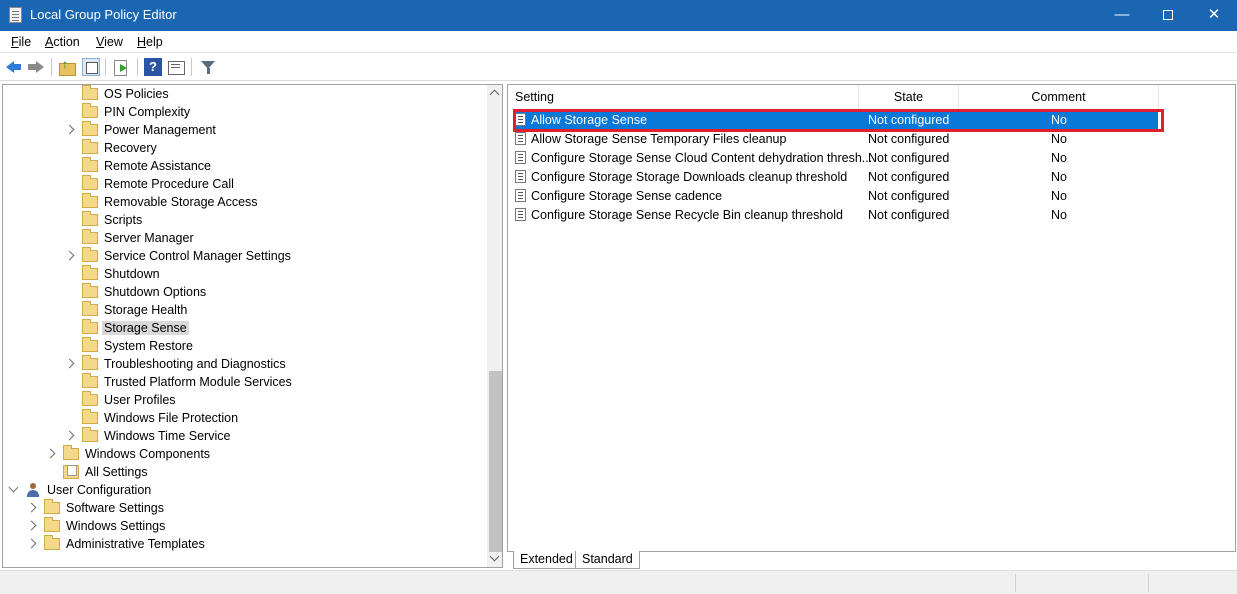 The width and height of the screenshot is (1237, 594). Describe the element at coordinates (121, 67) in the screenshot. I see `export-list-icon` at that location.